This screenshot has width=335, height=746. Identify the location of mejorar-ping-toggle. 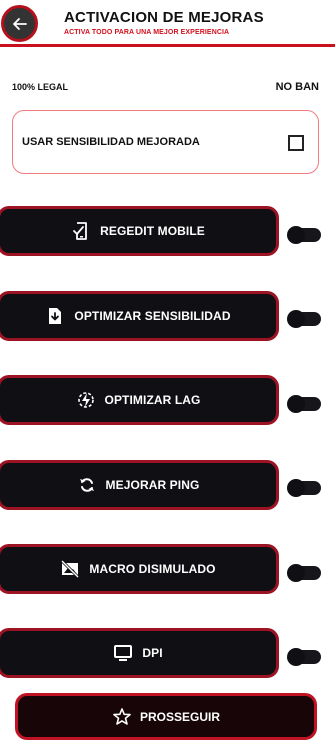
(304, 488).